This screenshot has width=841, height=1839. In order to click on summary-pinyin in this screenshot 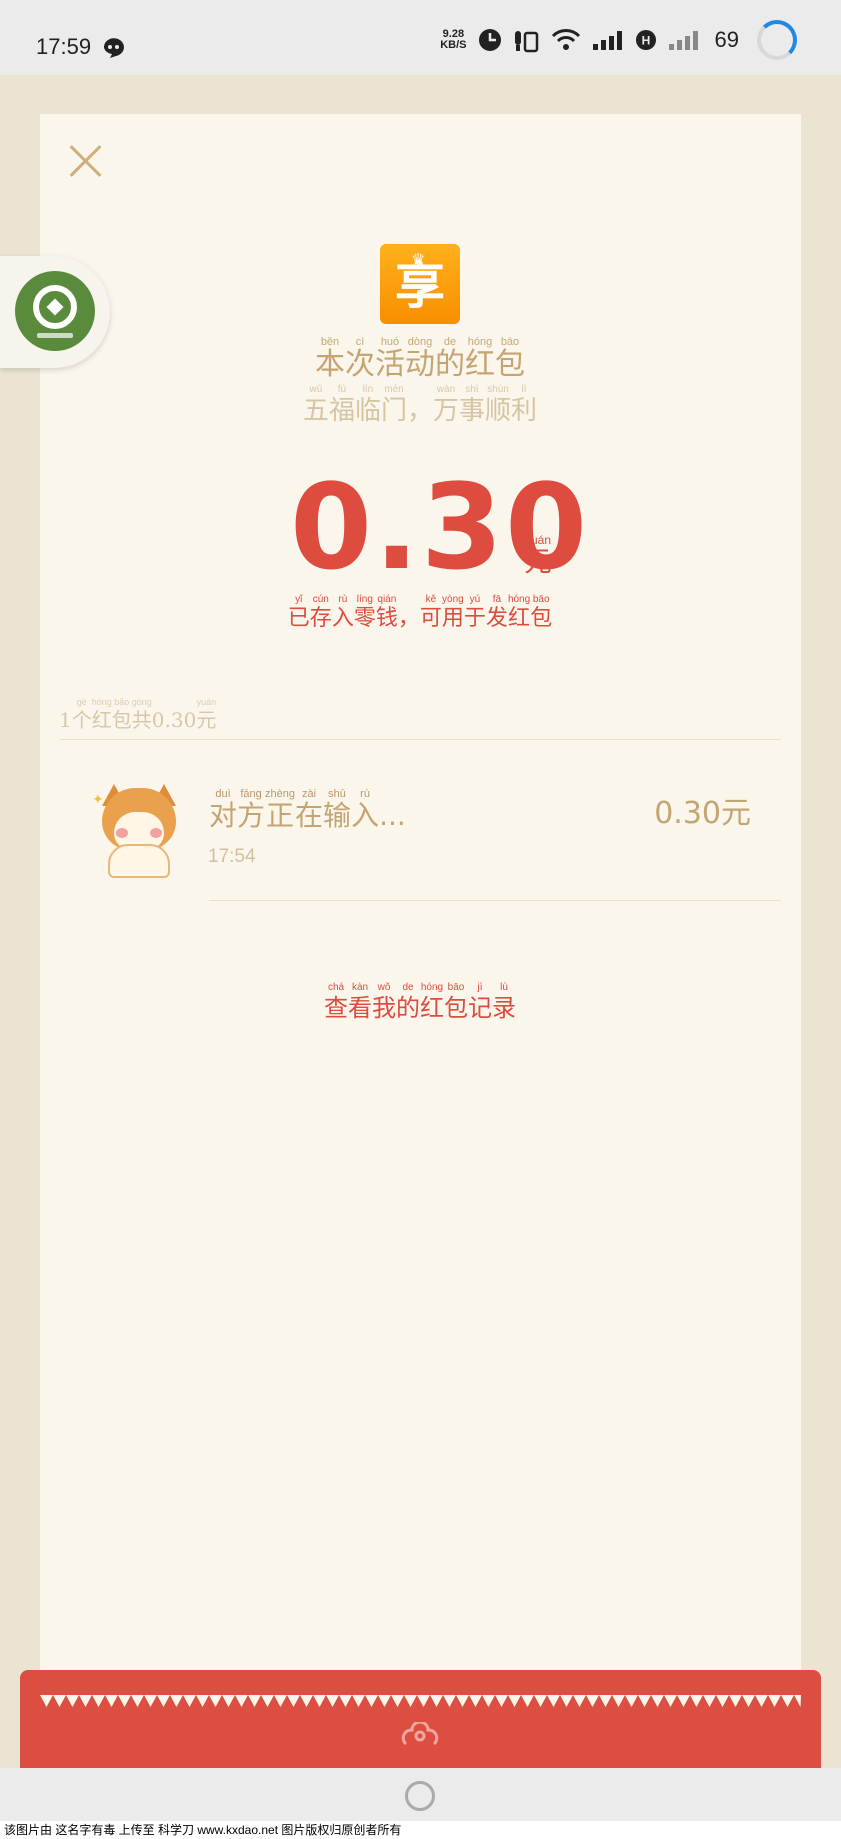, I will do `click(174, 702)`.